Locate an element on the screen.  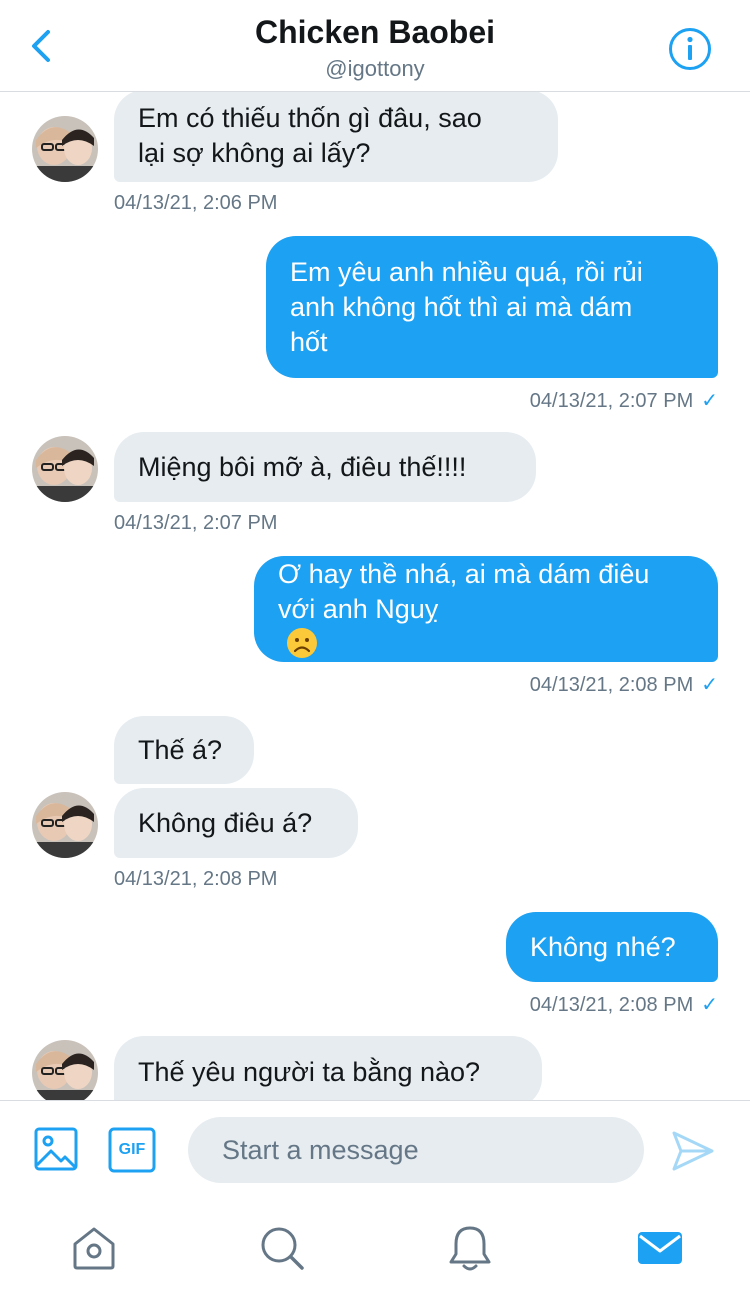
info-button is located at coordinates (690, 49).